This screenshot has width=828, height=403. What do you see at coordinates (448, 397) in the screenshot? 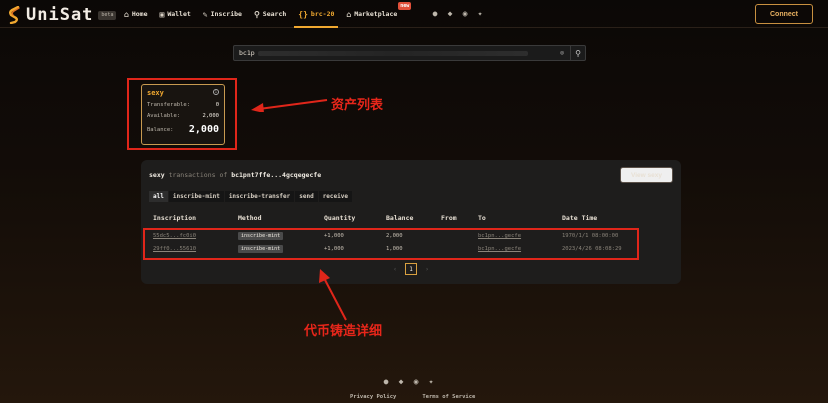
I see `terms-of-service-link: Terms of Service` at bounding box center [448, 397].